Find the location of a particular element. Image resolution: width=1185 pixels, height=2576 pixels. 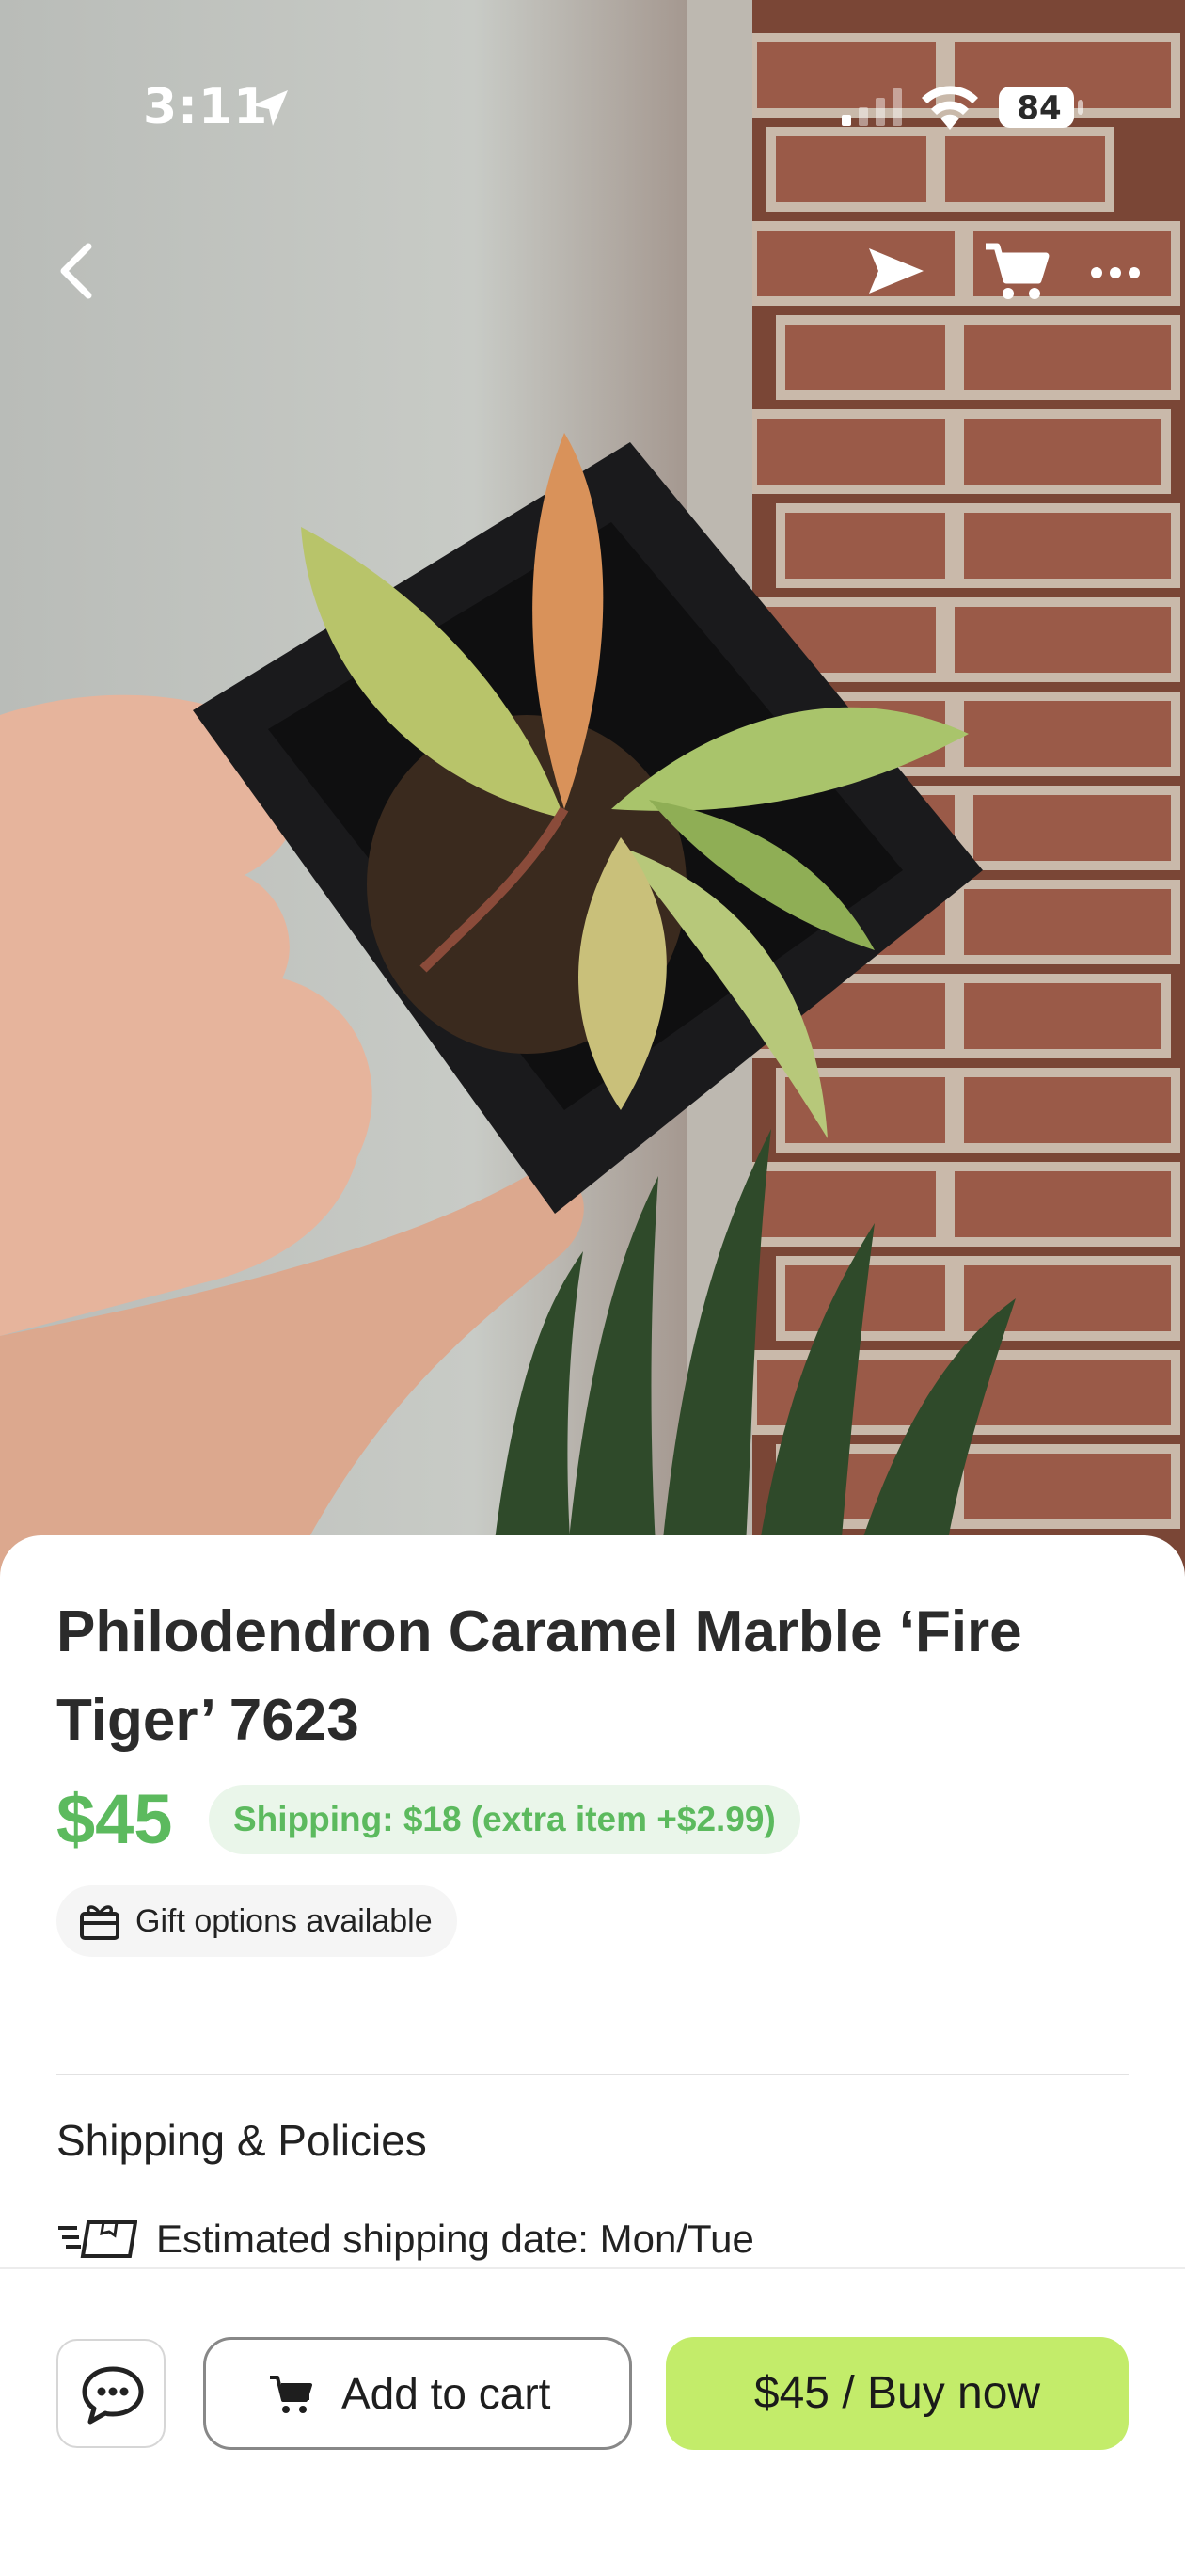

send-icon is located at coordinates (896, 271).